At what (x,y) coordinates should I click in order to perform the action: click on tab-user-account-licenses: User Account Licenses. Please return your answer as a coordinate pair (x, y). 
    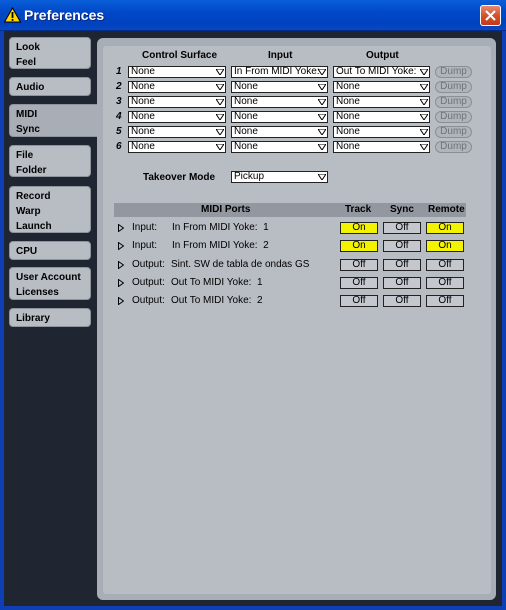
    Looking at the image, I should click on (50, 283).